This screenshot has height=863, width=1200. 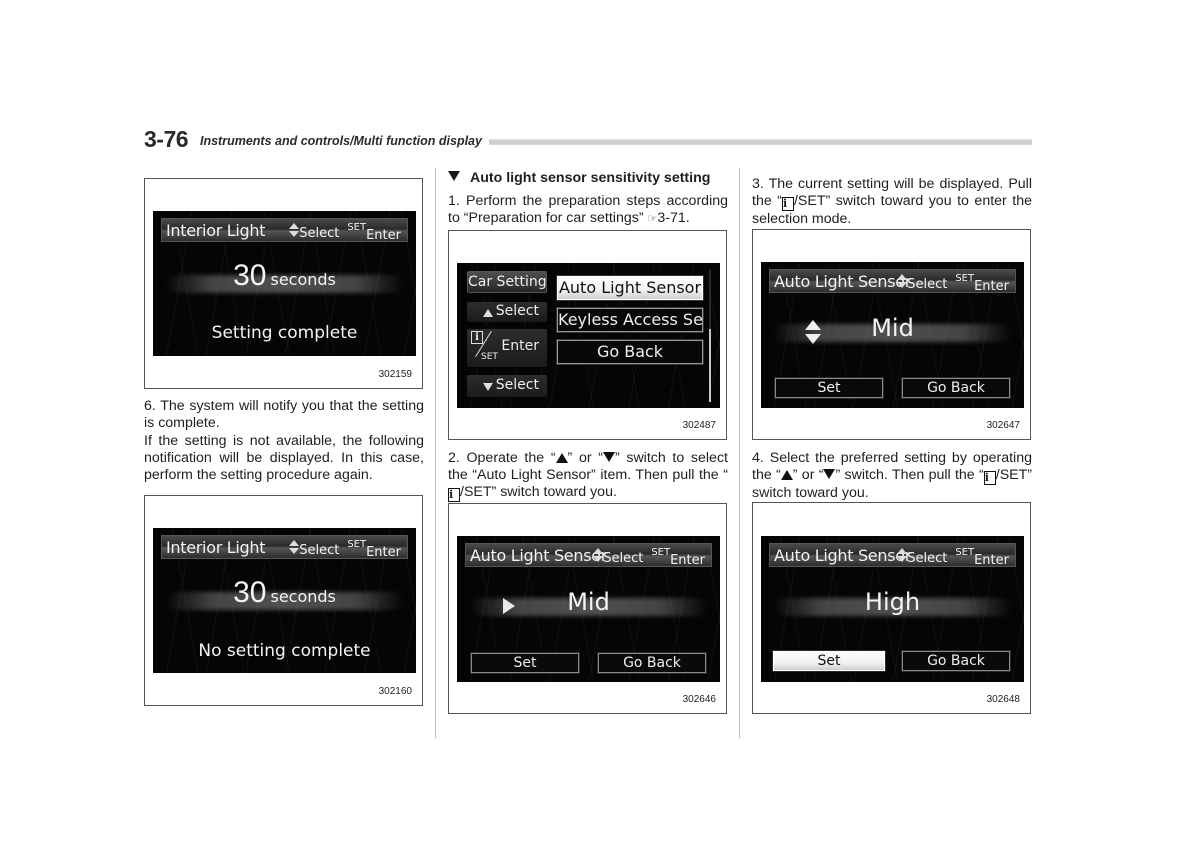 I want to click on reference-pointer-icon: ☞, so click(x=652, y=219).